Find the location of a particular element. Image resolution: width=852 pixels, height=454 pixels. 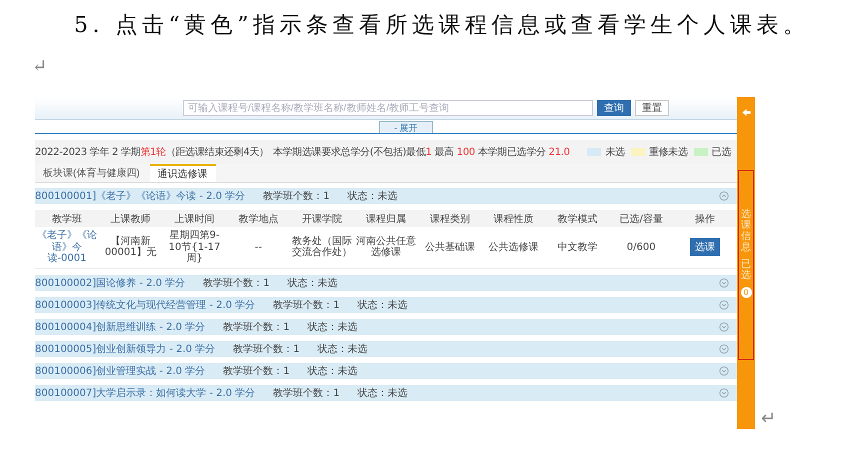

legend-label: 已选 is located at coordinates (721, 152).